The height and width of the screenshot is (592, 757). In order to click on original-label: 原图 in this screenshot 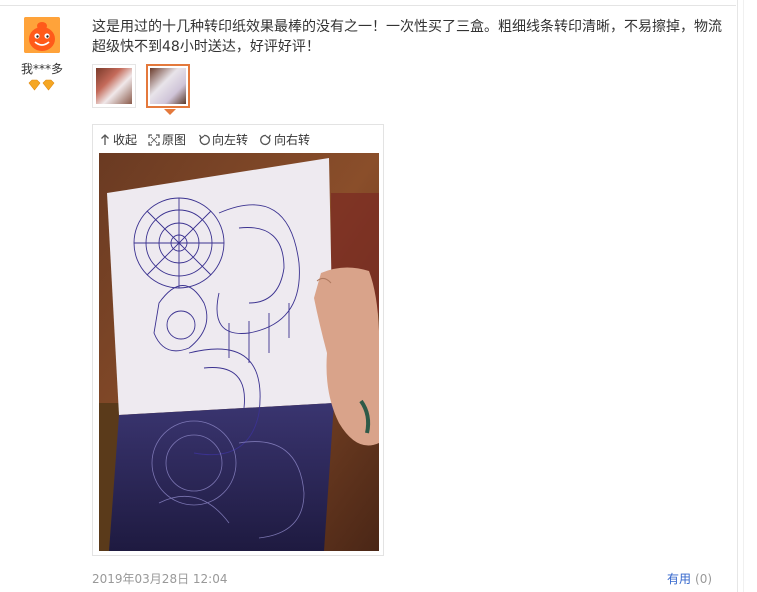, I will do `click(174, 140)`.